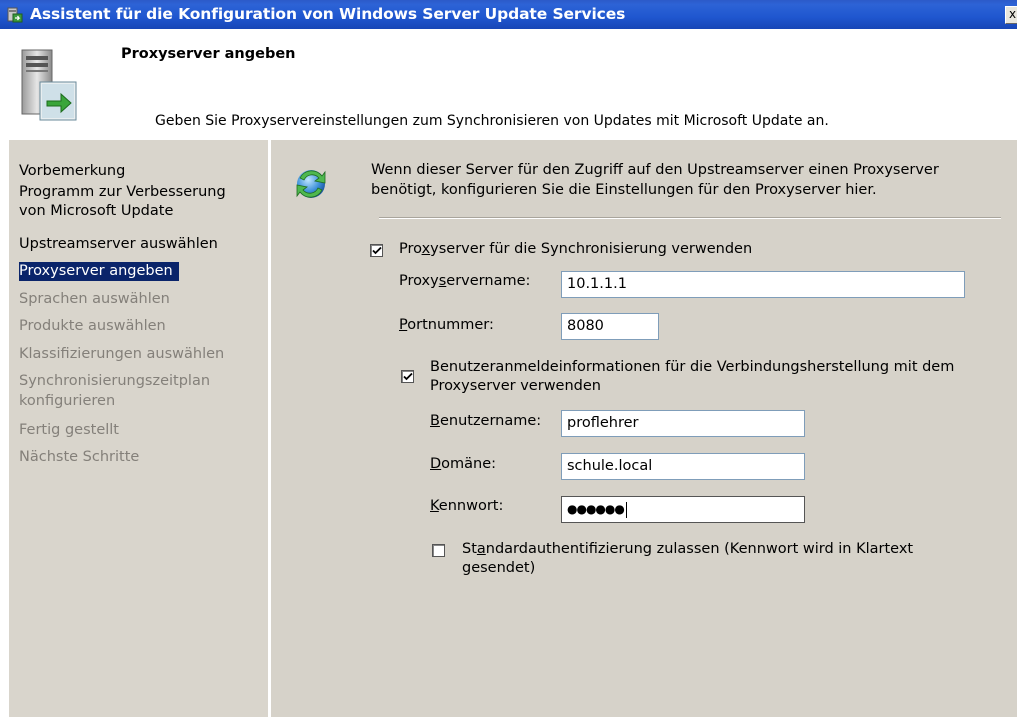 The height and width of the screenshot is (717, 1017). What do you see at coordinates (96, 211) in the screenshot?
I see `nav-item-programm-verbesserung-line2: von Microsoft Update` at bounding box center [96, 211].